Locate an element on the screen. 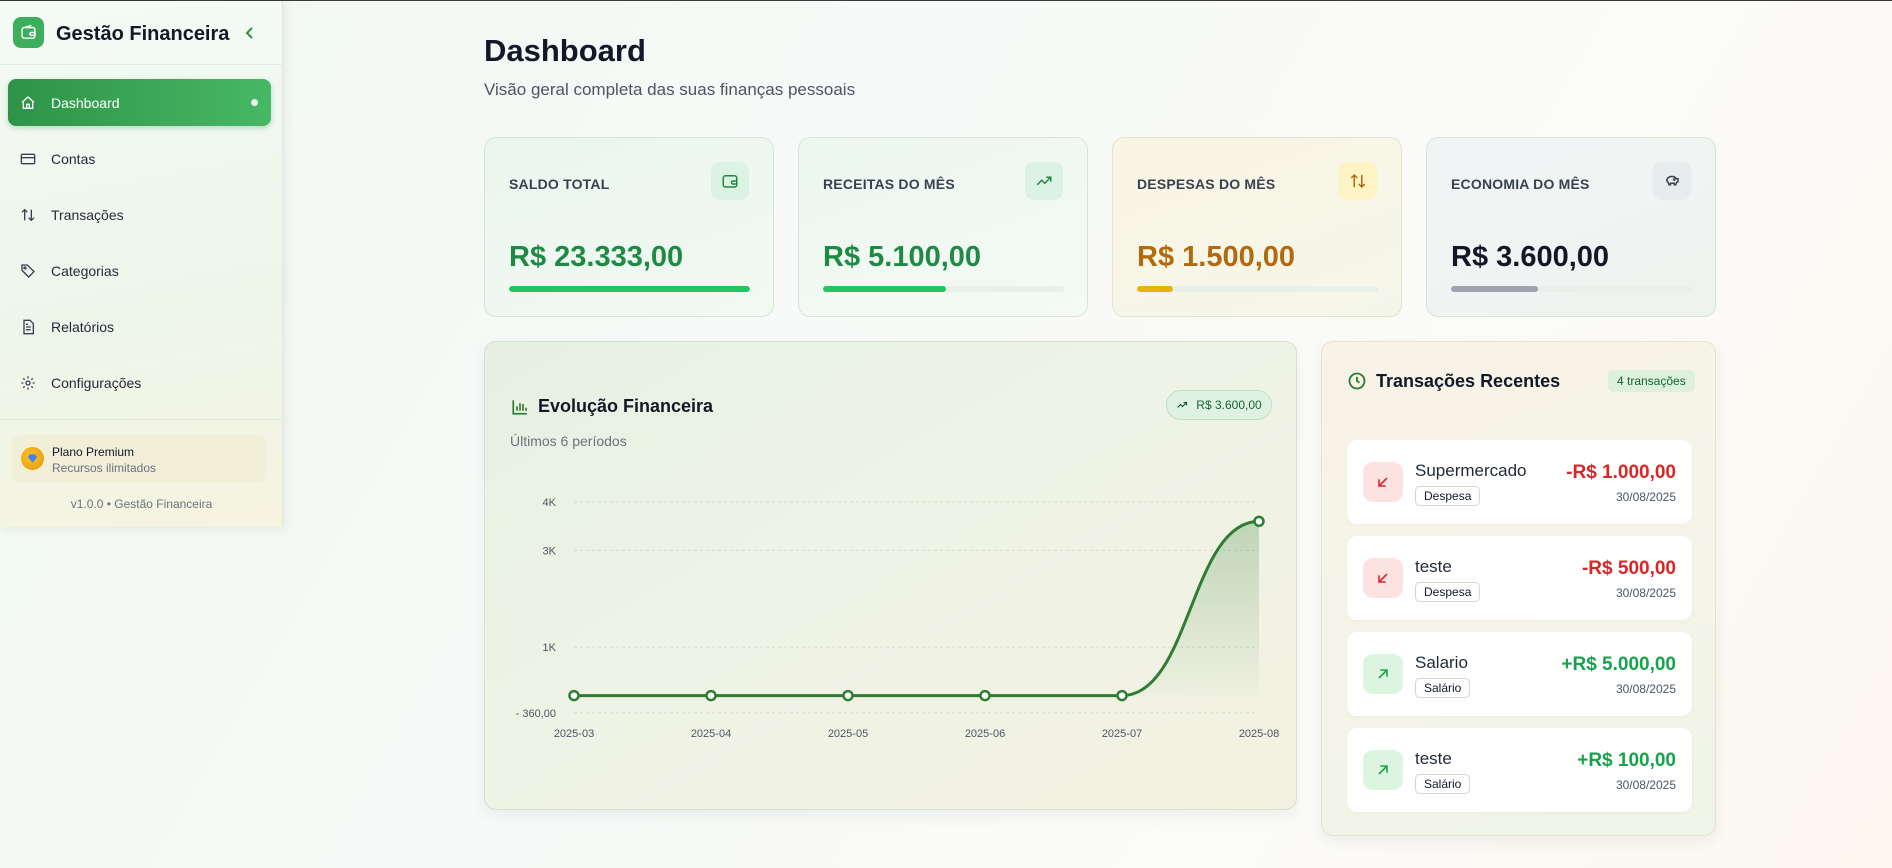 The height and width of the screenshot is (868, 1892). transactions-title: Transações Recentes is located at coordinates (1468, 381).